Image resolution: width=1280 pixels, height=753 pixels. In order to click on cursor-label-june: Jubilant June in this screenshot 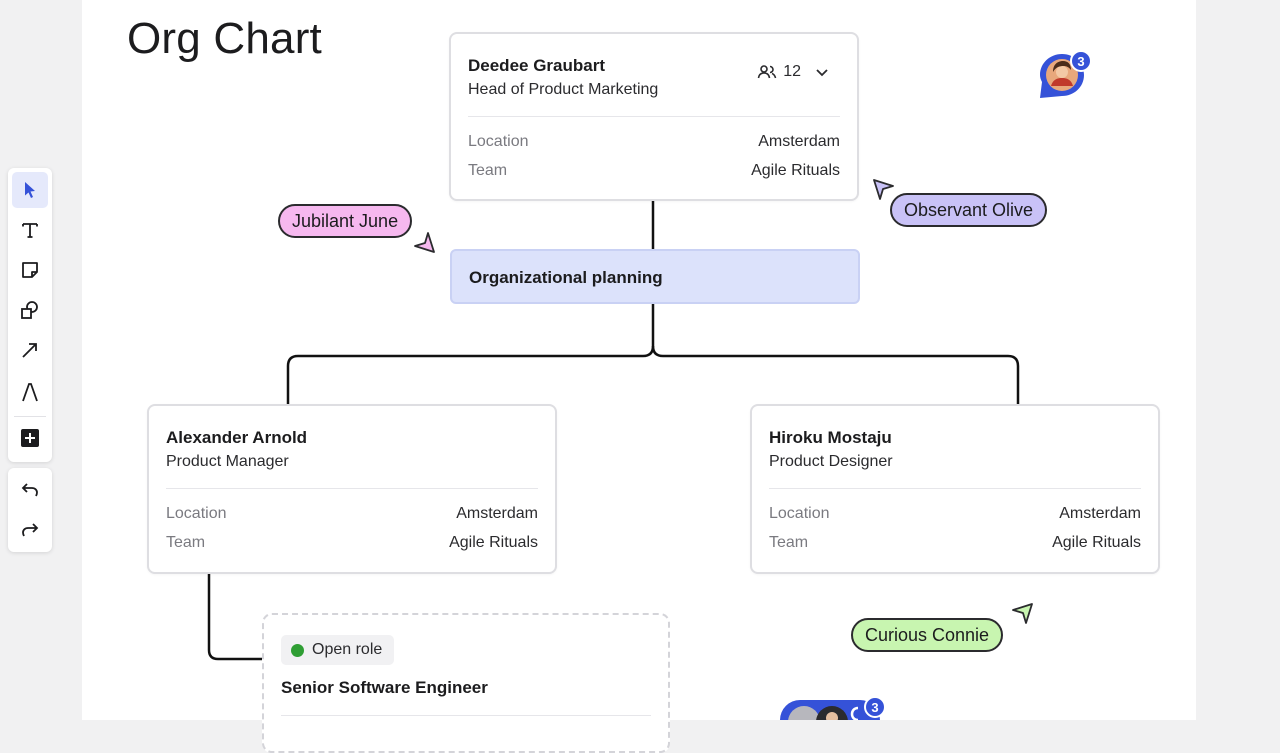, I will do `click(345, 221)`.